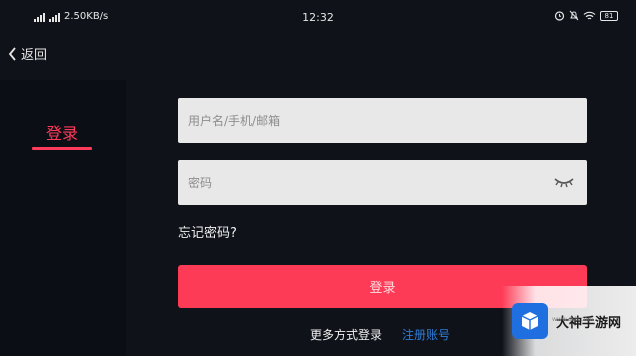 This screenshot has width=636, height=356. I want to click on tab-login: 登录, so click(62, 132).